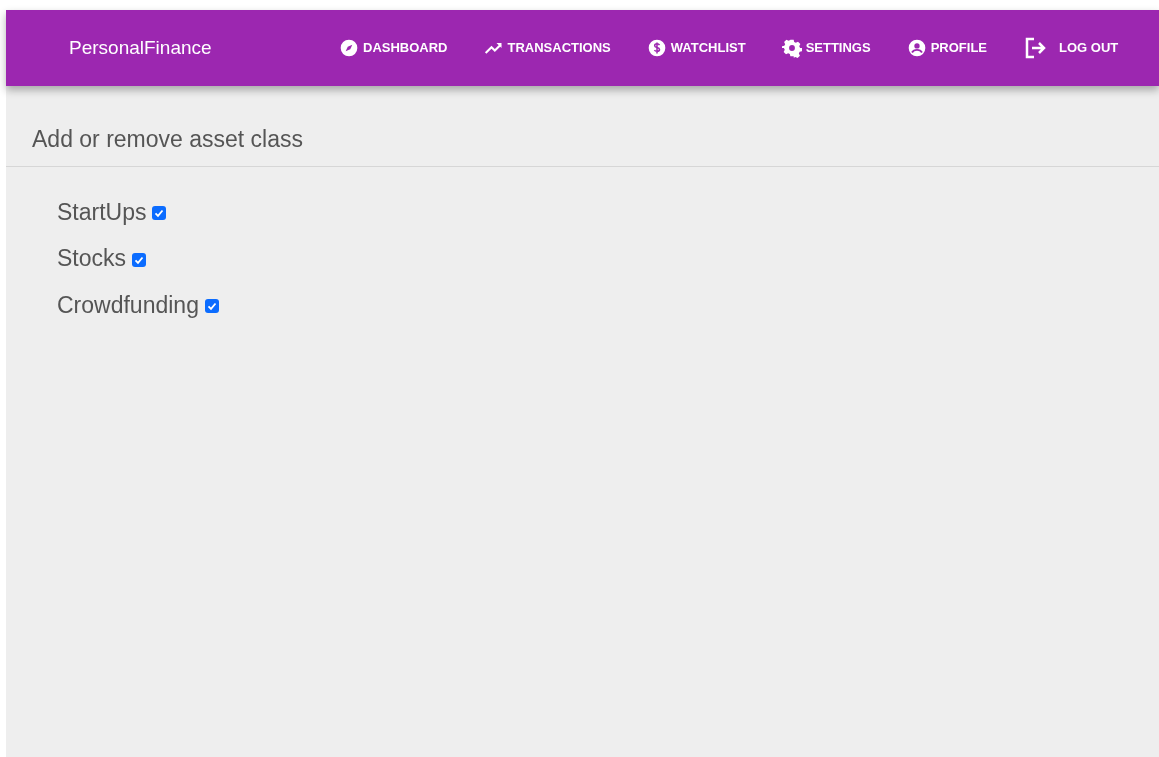 This screenshot has height=757, width=1159. I want to click on gear-icon, so click(791, 48).